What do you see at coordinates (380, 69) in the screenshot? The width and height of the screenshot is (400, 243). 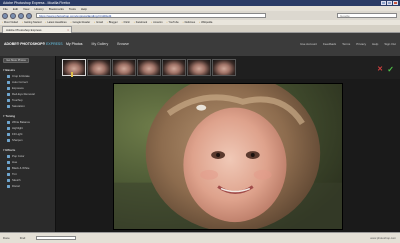 I see `cancel-icon: ✕` at bounding box center [380, 69].